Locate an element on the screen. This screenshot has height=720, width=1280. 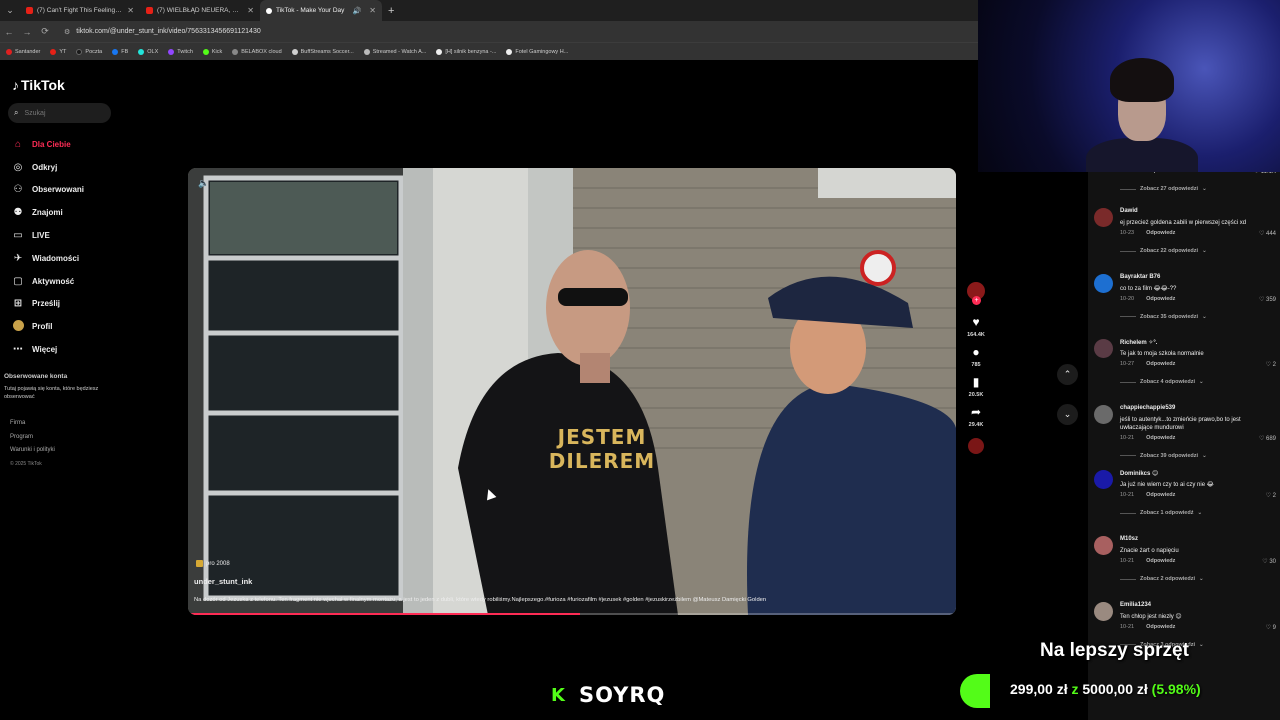
view-replies-button: Zobacz 39 odpowiedzi ⌄ is located at coordinates (1163, 456).